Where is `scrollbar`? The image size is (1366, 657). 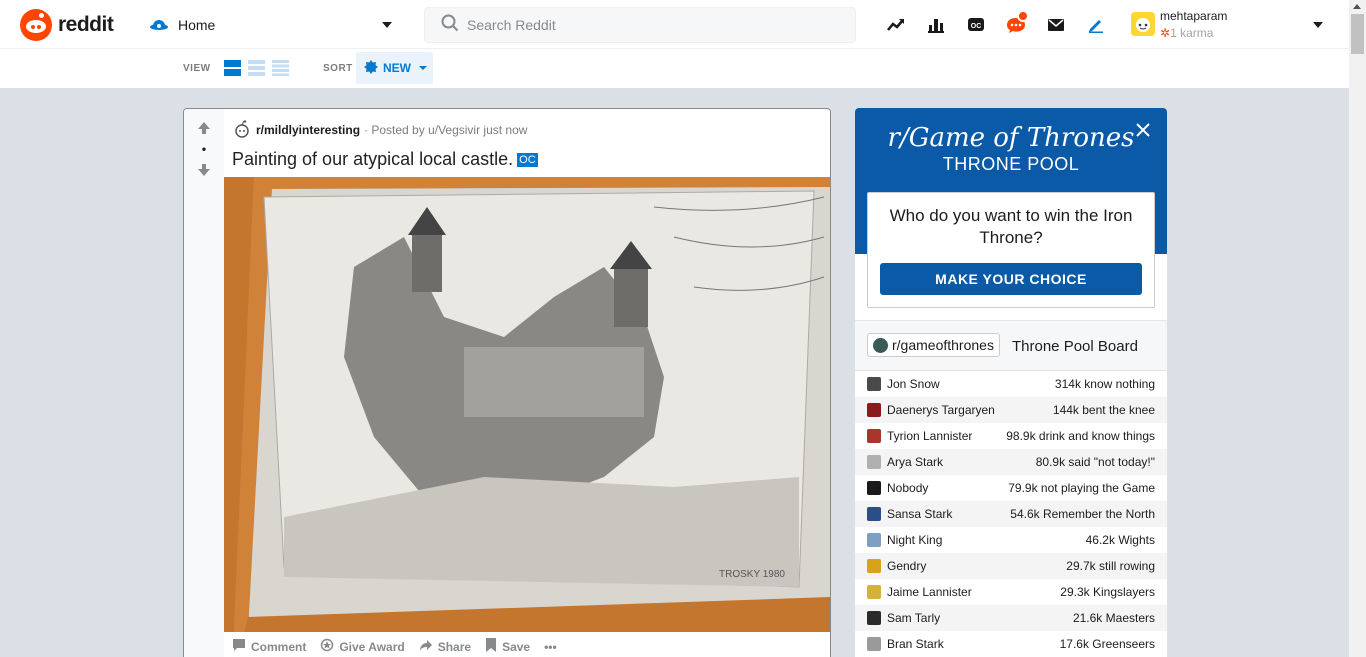
scrollbar is located at coordinates (1357, 328).